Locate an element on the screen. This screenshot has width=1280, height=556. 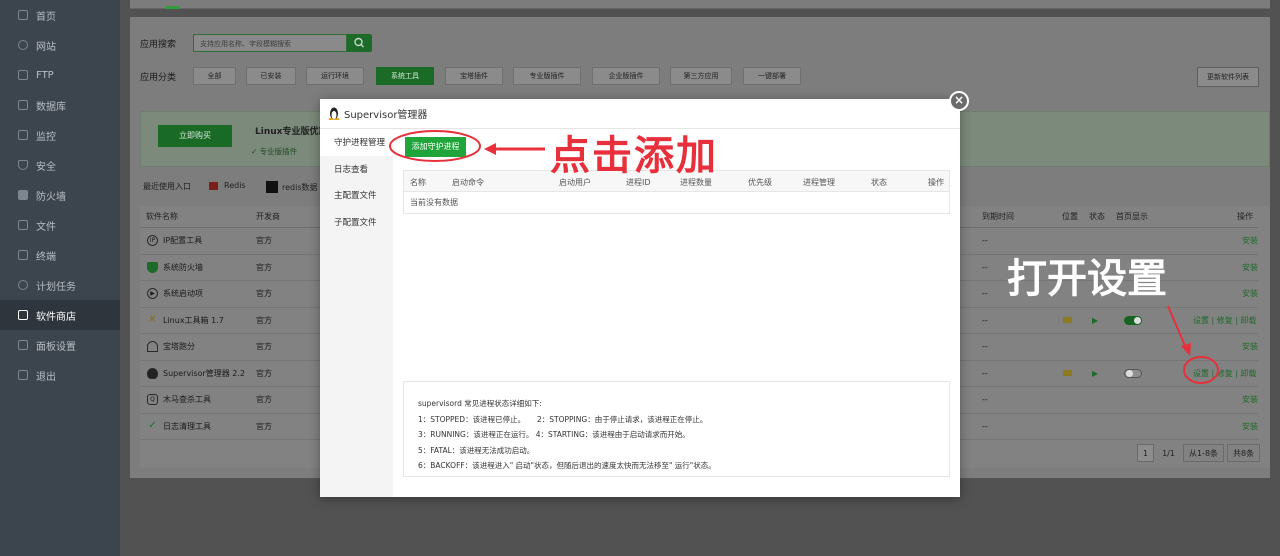
category-label: 应用分类 is located at coordinates (158, 78).